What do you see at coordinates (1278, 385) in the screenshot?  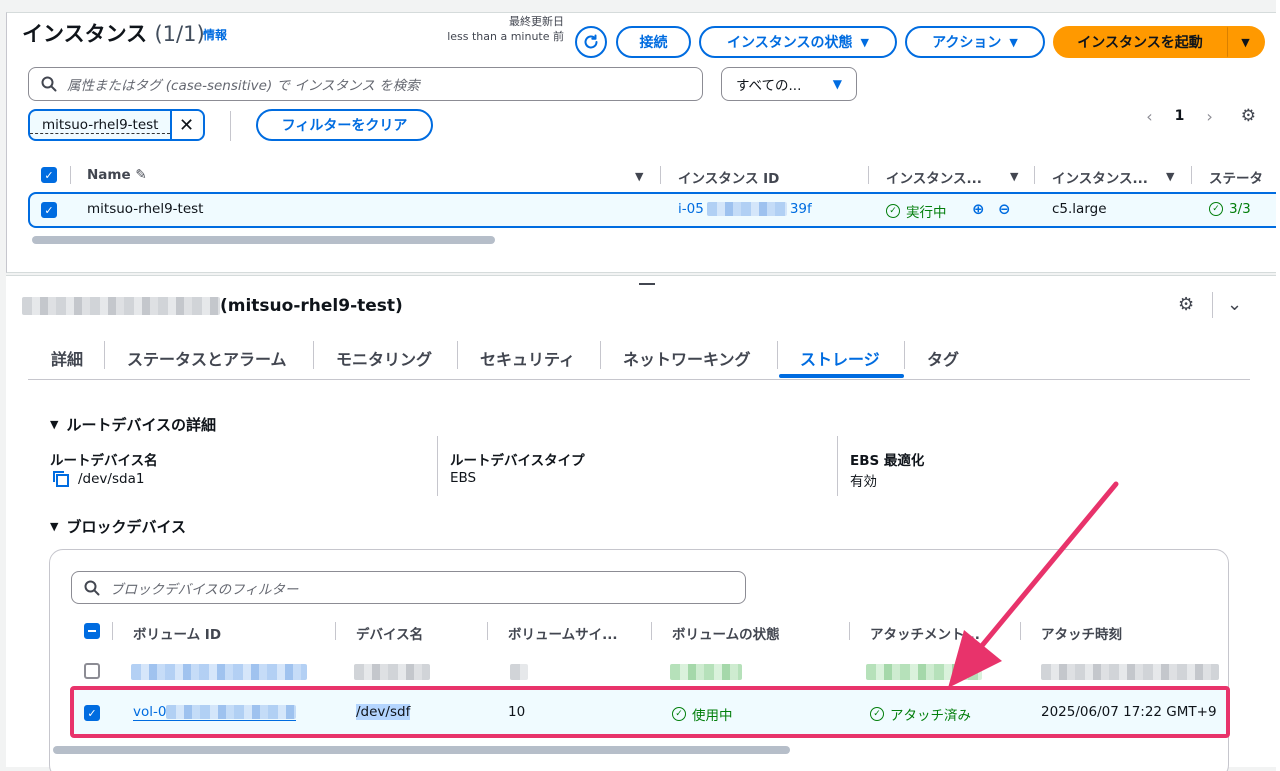 I see `page-scrollbar` at bounding box center [1278, 385].